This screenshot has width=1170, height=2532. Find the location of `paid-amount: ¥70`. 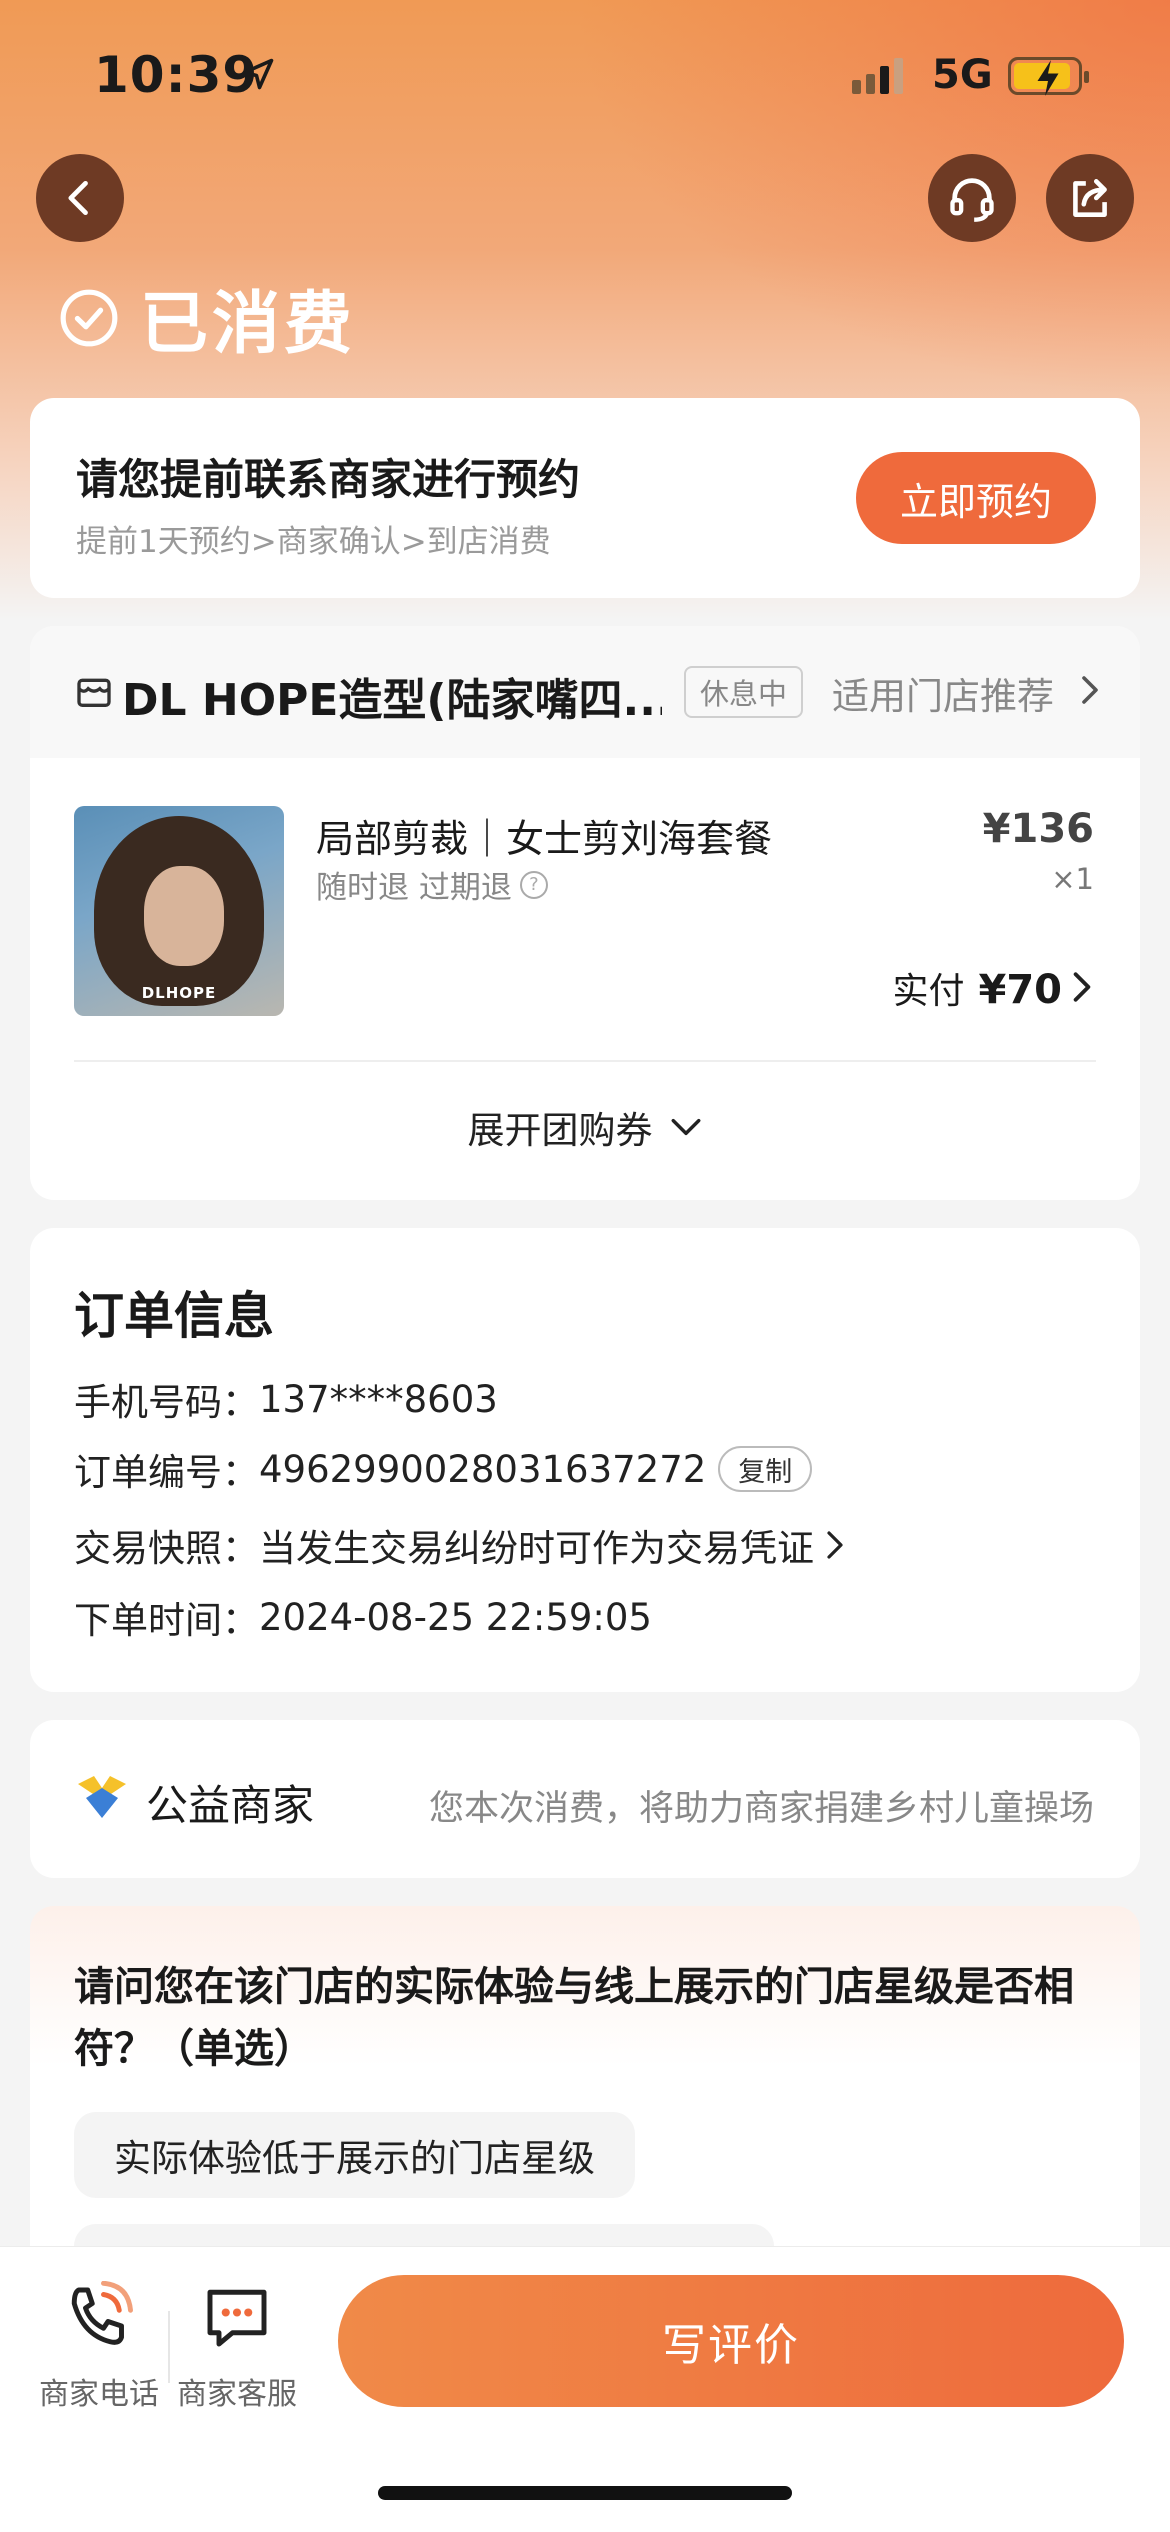

paid-amount: ¥70 is located at coordinates (1020, 990).